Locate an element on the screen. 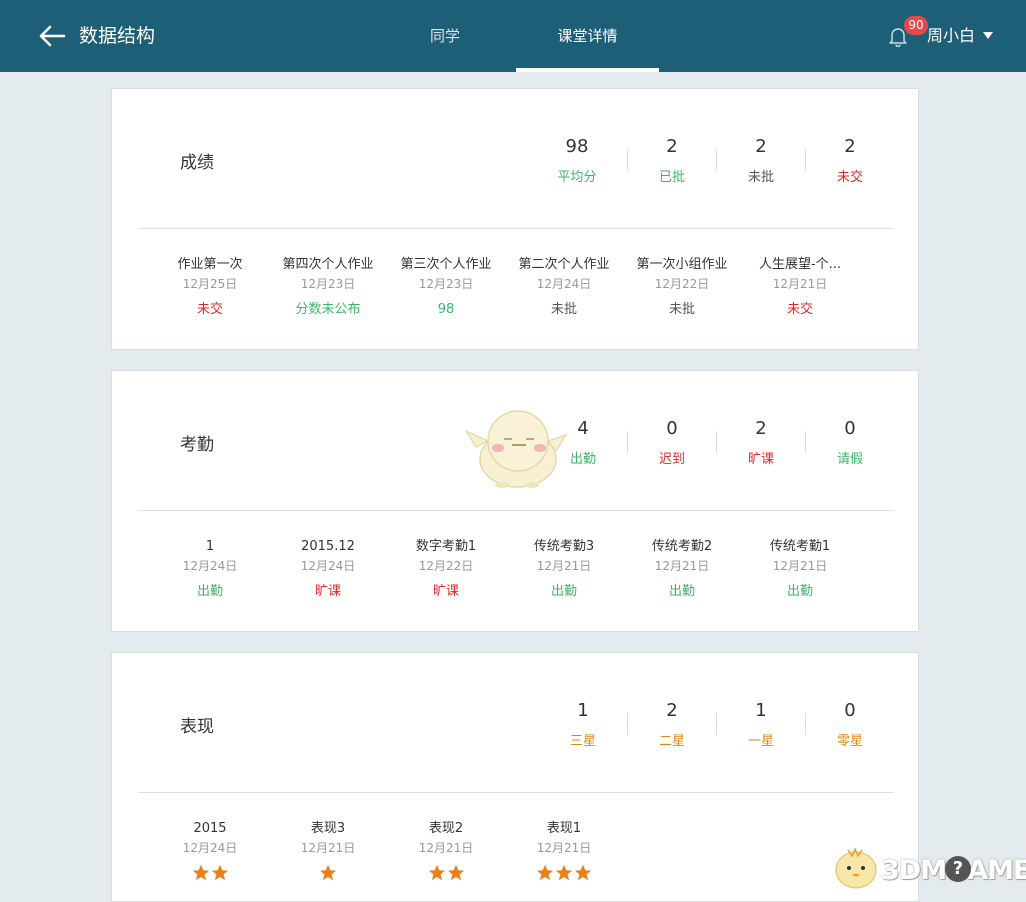 This screenshot has width=1026, height=902. assignment-item: 第四次个人作业 12月23日 分数未公布 is located at coordinates (328, 287).